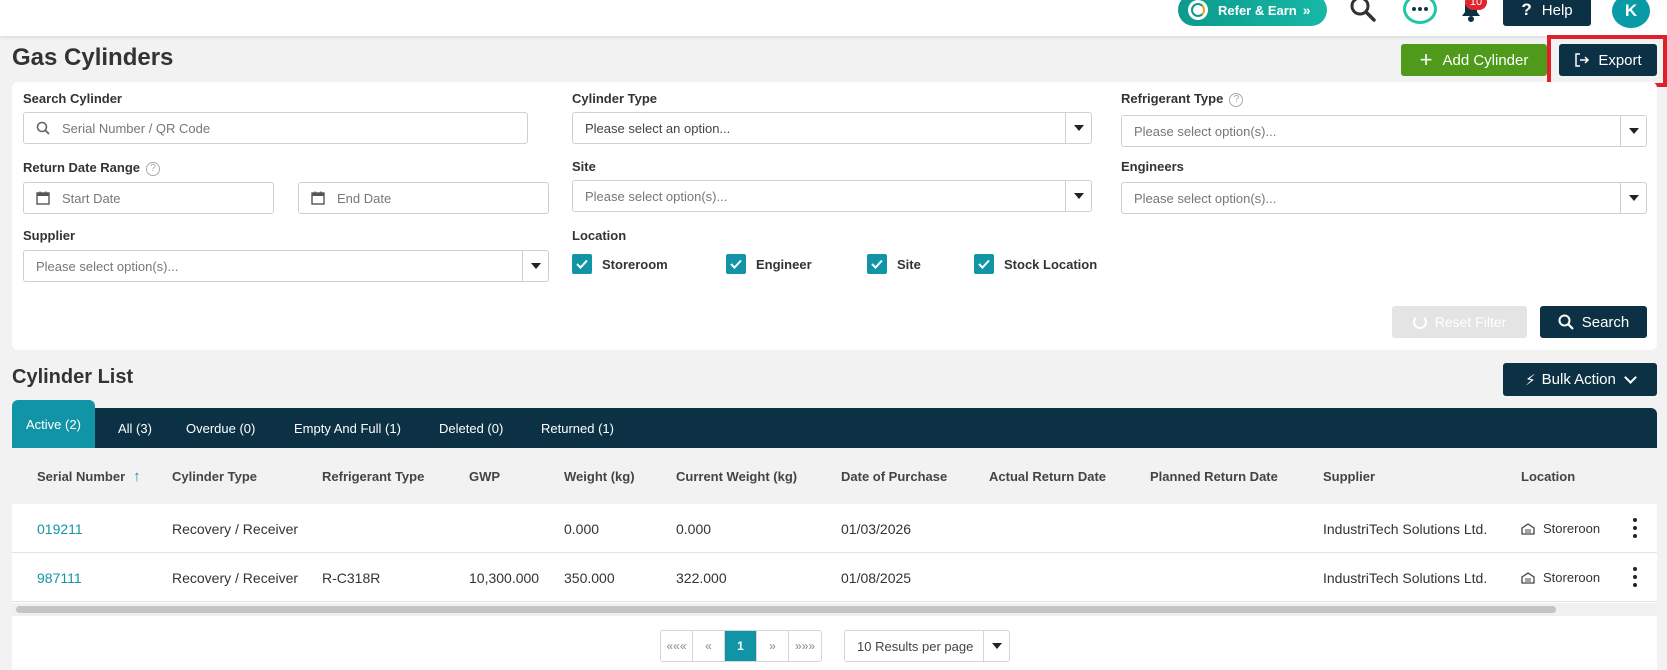 The width and height of the screenshot is (1667, 670). Describe the element at coordinates (60, 528) in the screenshot. I see `serial-number-link: 019211` at that location.